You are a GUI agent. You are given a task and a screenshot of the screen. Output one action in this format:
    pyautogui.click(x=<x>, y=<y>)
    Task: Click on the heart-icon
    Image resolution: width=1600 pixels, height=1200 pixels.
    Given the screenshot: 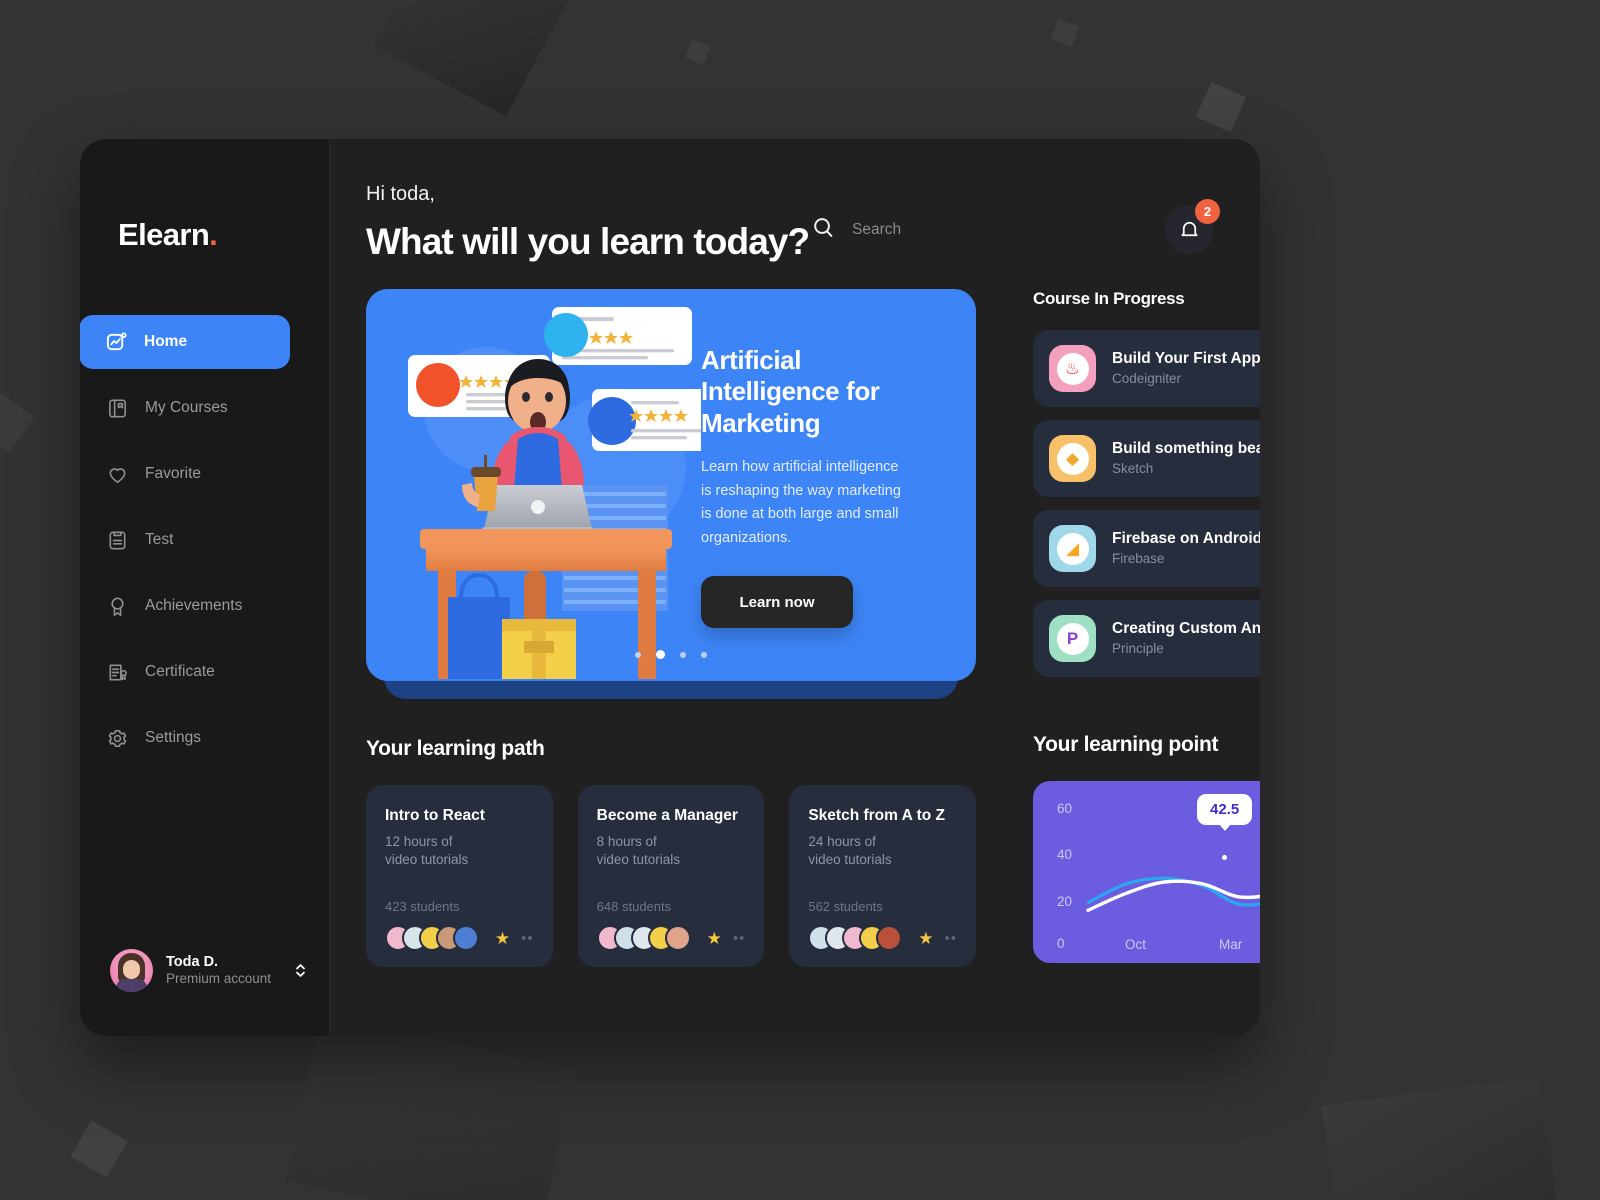 What is the action you would take?
    pyautogui.click(x=117, y=474)
    